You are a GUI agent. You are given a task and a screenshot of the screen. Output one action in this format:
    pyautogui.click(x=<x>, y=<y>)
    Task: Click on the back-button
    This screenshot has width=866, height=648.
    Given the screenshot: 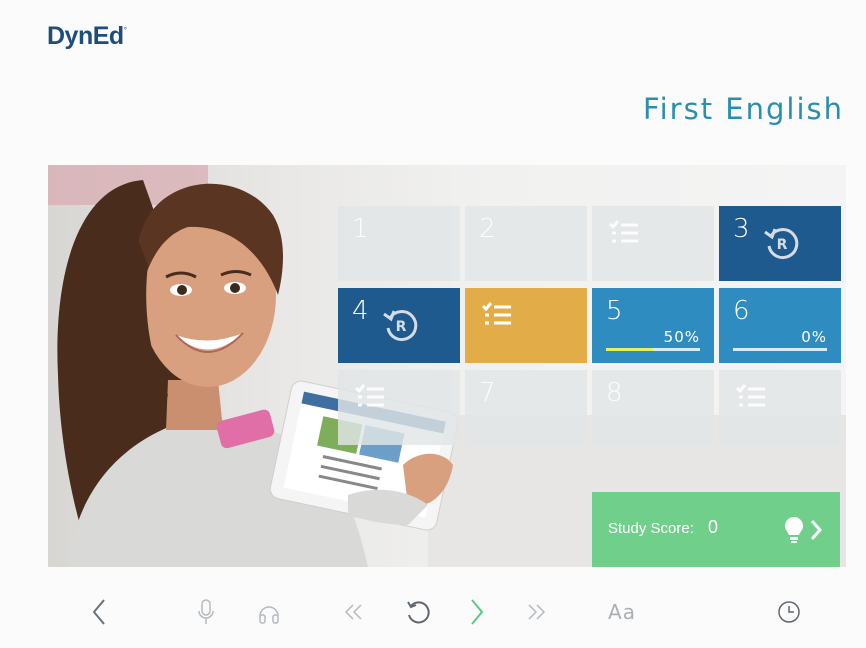 What is the action you would take?
    pyautogui.click(x=99, y=612)
    